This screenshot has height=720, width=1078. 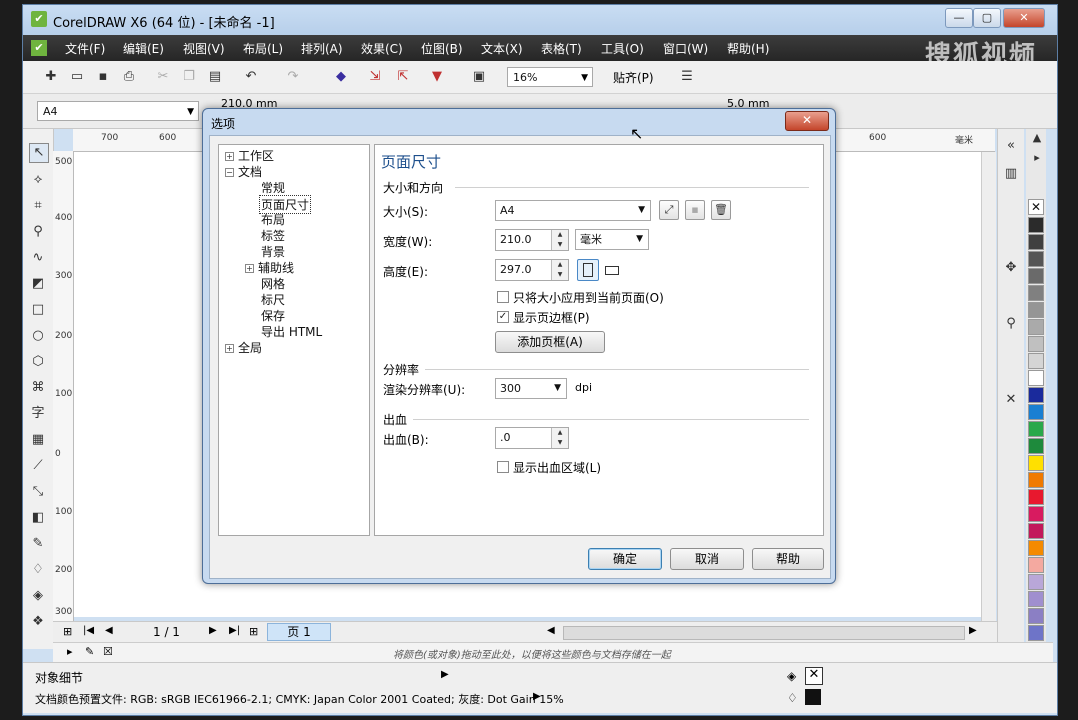 What do you see at coordinates (502, 48) in the screenshot?
I see `menu-text: 文本(X)` at bounding box center [502, 48].